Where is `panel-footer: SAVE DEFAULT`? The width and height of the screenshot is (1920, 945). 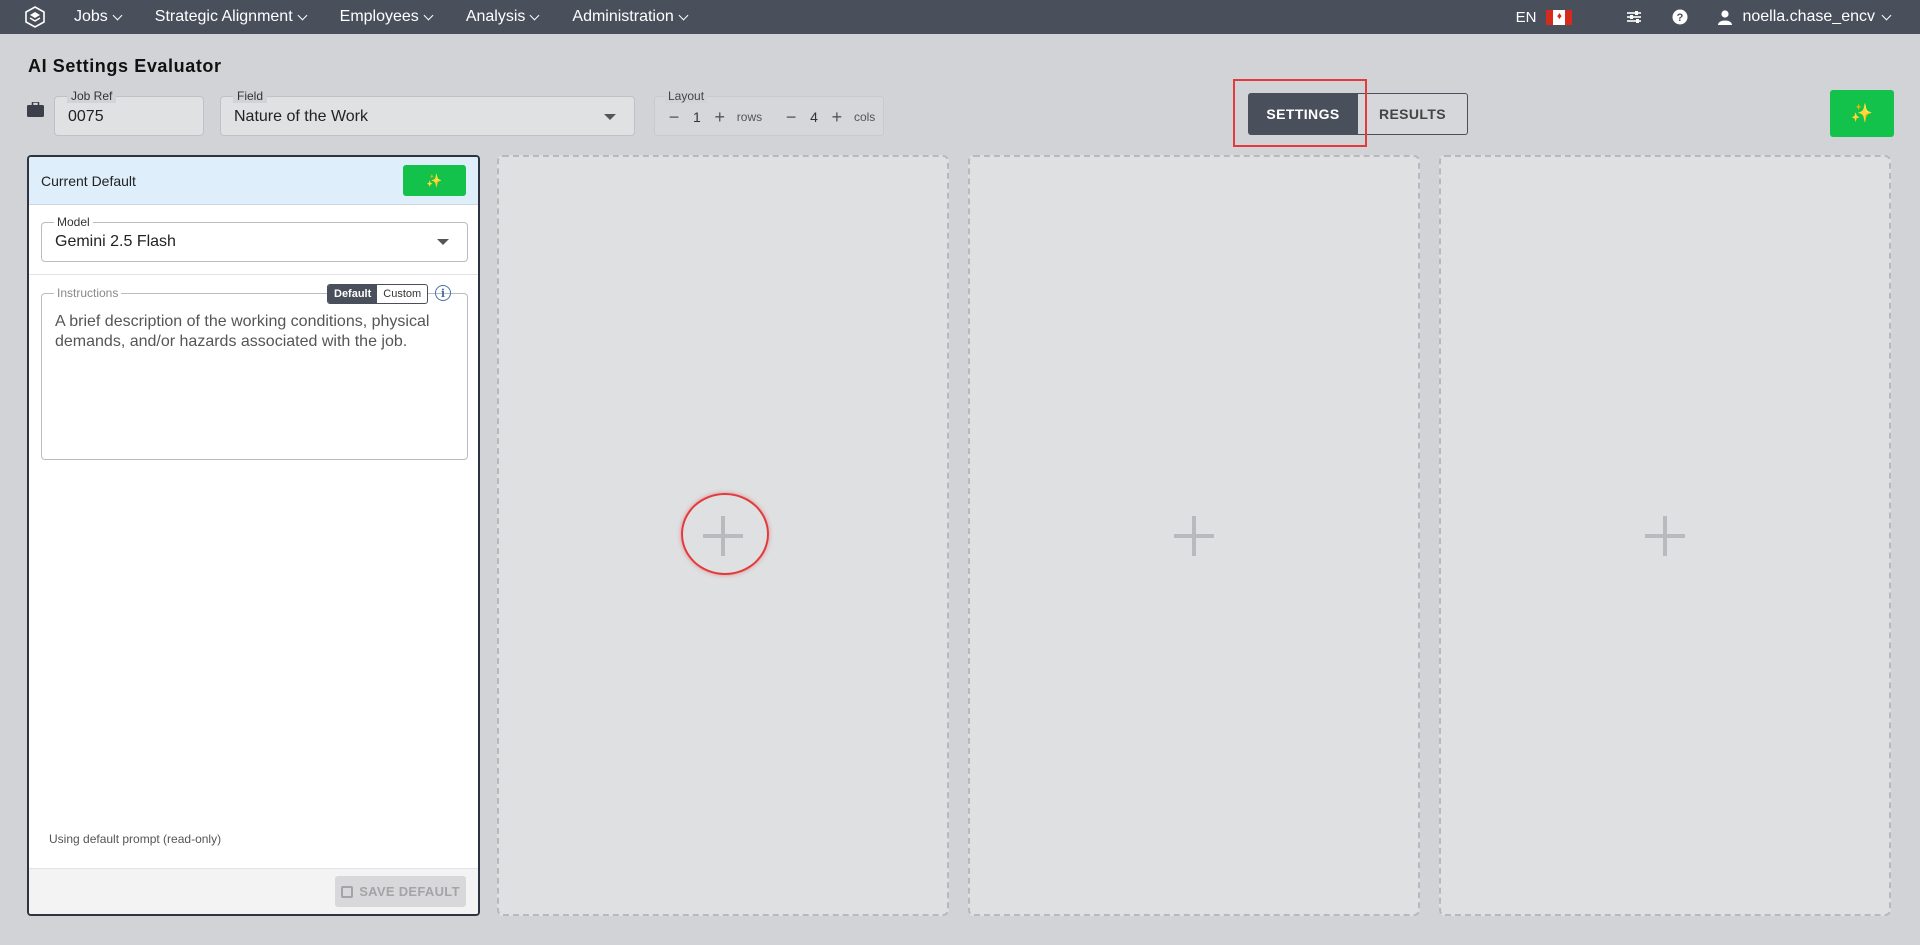
panel-footer: SAVE DEFAULT is located at coordinates (253, 891).